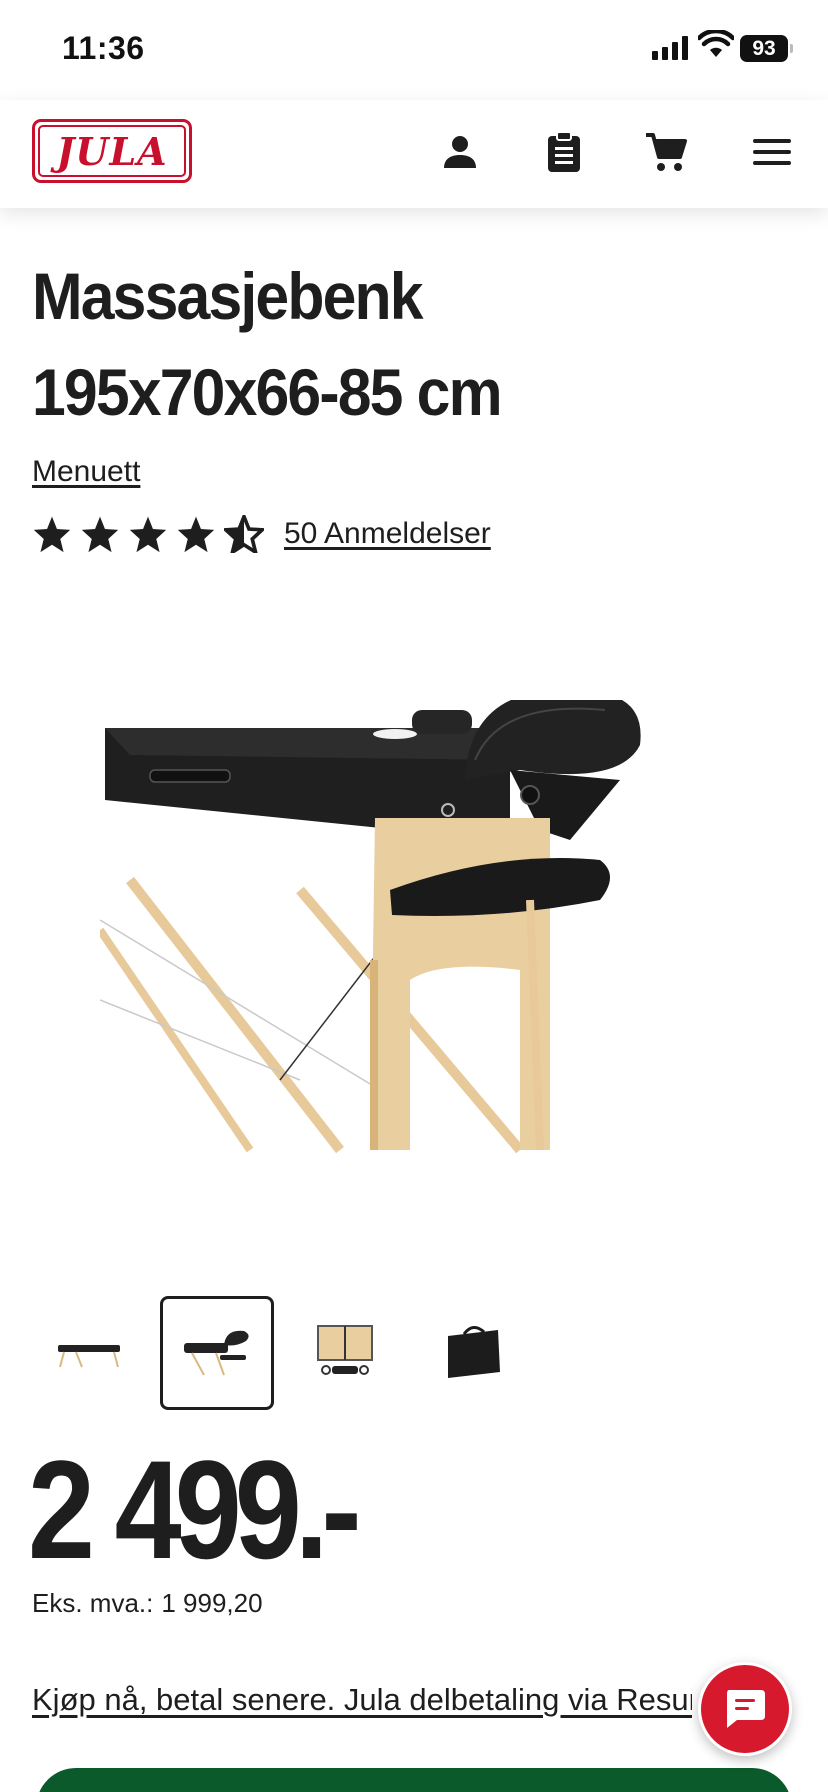 This screenshot has width=828, height=1792. I want to click on chat-bubble-icon, so click(746, 1709).